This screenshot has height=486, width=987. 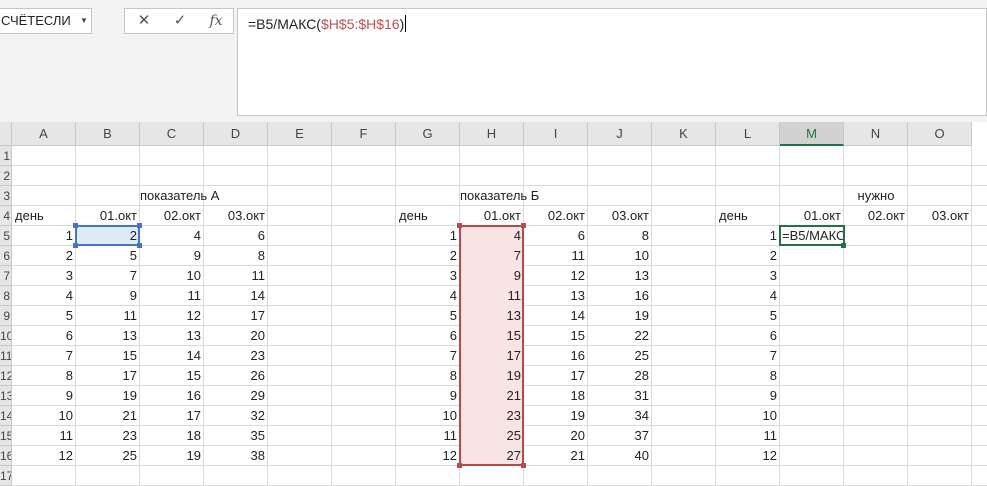 What do you see at coordinates (556, 336) in the screenshot?
I see `table-b-value: 15` at bounding box center [556, 336].